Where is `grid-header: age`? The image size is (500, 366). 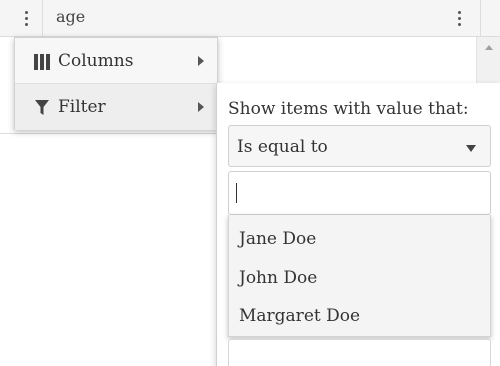
grid-header: age is located at coordinates (250, 18).